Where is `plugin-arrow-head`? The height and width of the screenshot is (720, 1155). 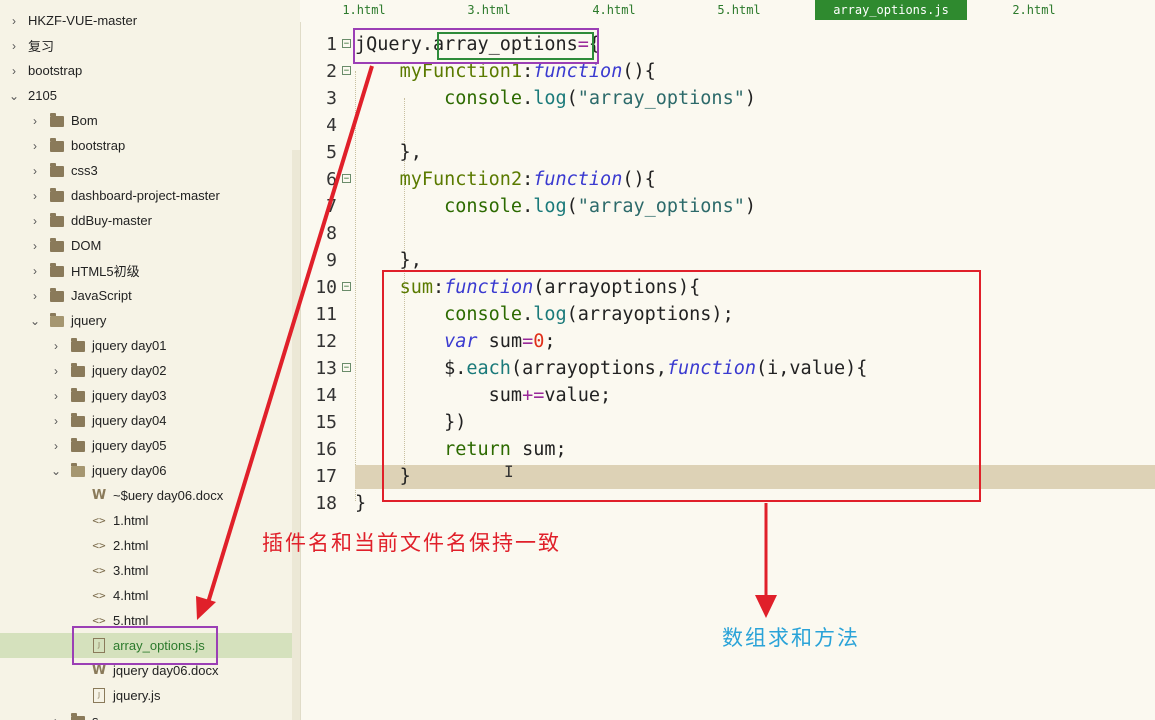 plugin-arrow-head is located at coordinates (206, 608).